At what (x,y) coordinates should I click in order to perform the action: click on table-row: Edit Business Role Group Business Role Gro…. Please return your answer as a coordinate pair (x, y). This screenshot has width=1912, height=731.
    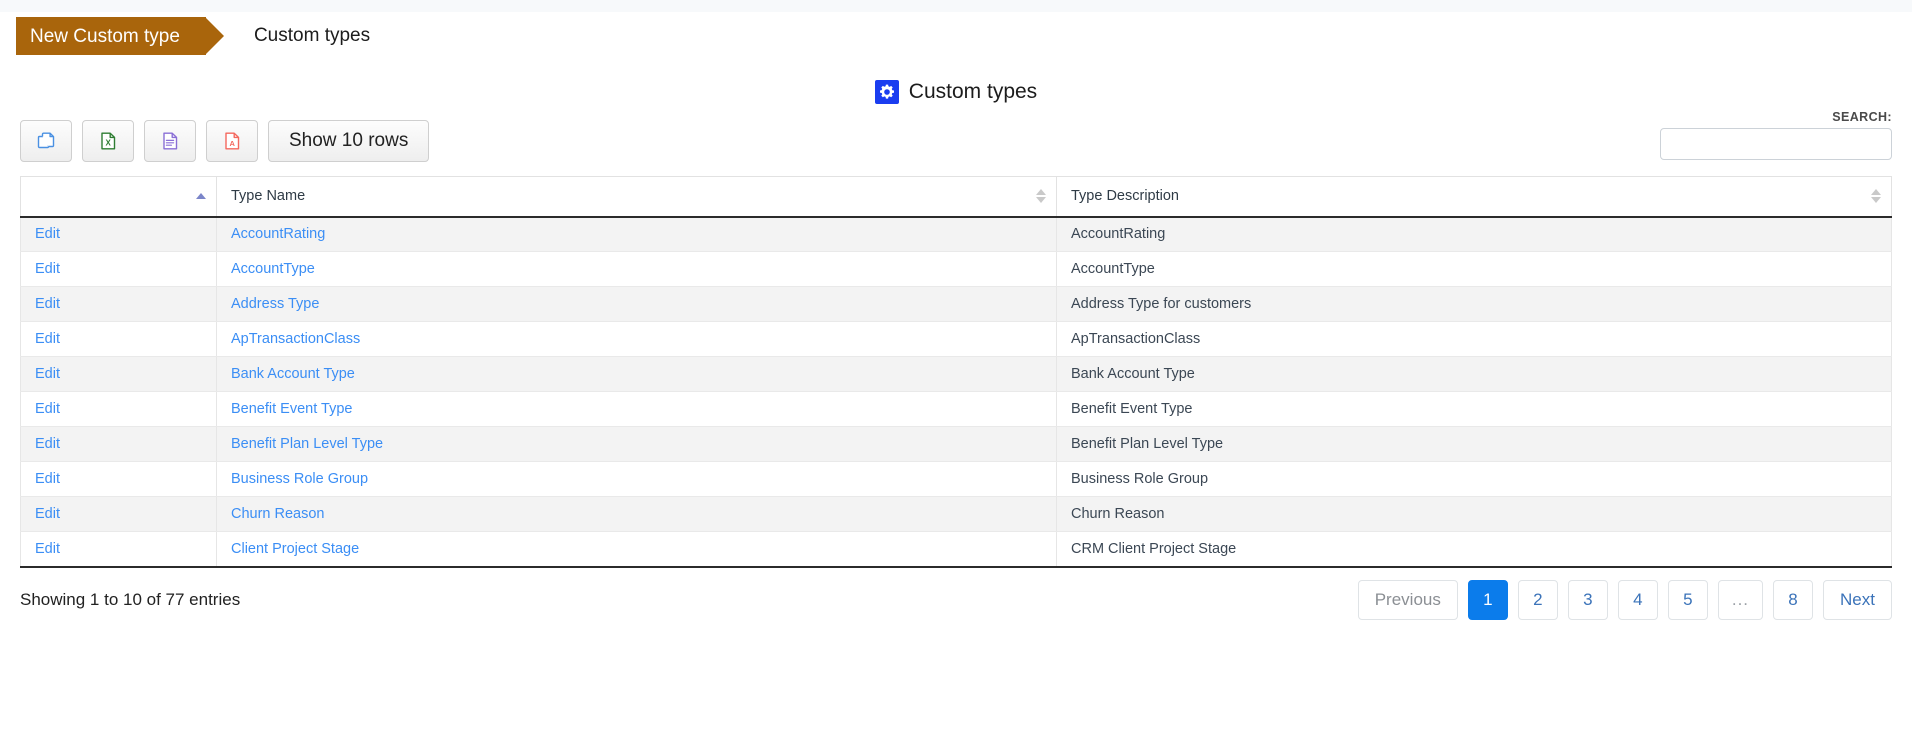
    Looking at the image, I should click on (956, 479).